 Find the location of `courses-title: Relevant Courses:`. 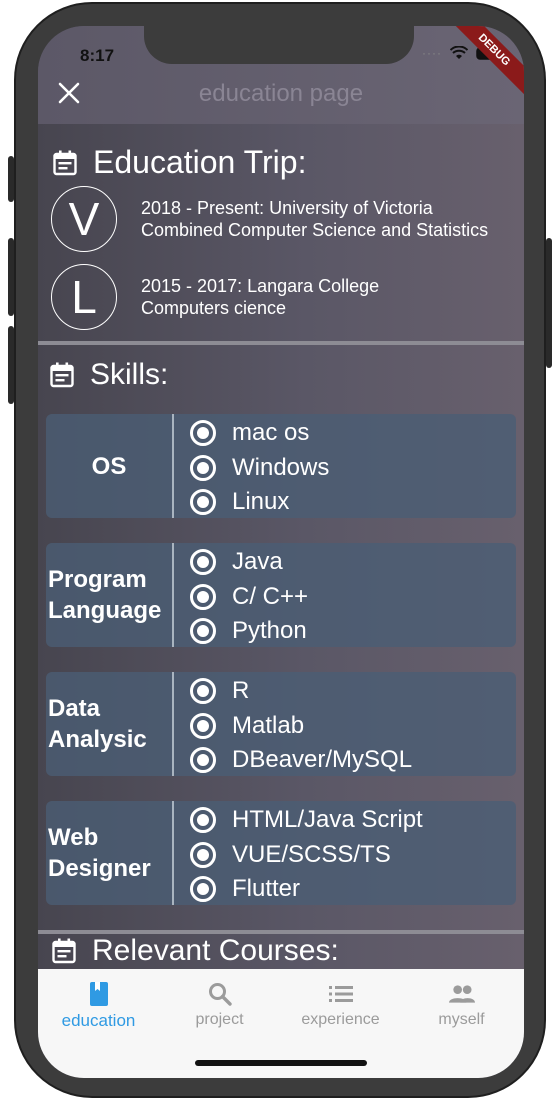

courses-title: Relevant Courses: is located at coordinates (215, 950).